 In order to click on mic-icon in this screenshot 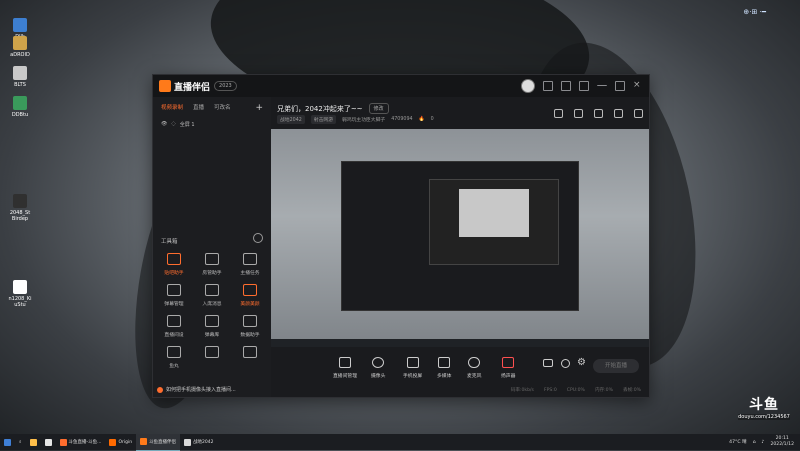, I will do `click(474, 362)`.